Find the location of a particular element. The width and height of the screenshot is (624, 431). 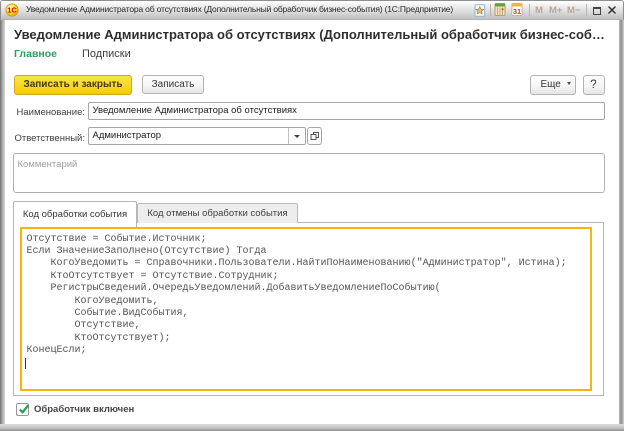

svg-text: 31 is located at coordinates (517, 11).